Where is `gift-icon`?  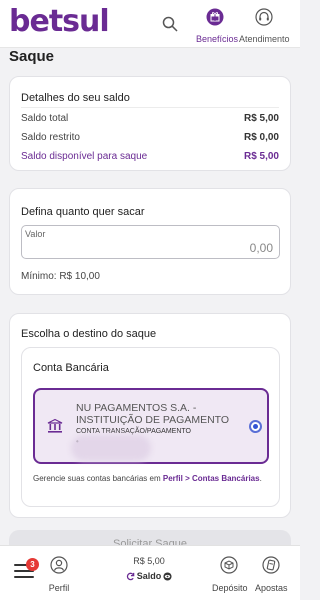 gift-icon is located at coordinates (215, 17).